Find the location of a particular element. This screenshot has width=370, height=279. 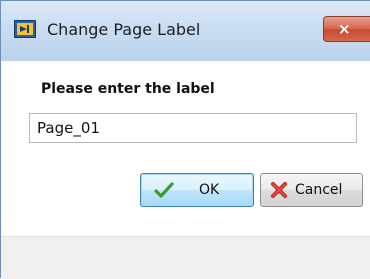

close-icon: × is located at coordinates (344, 29).